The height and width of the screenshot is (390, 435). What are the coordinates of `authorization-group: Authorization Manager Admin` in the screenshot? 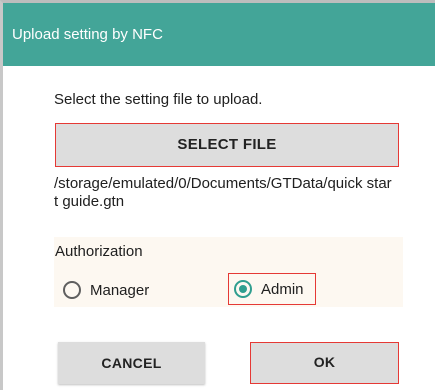 It's located at (228, 272).